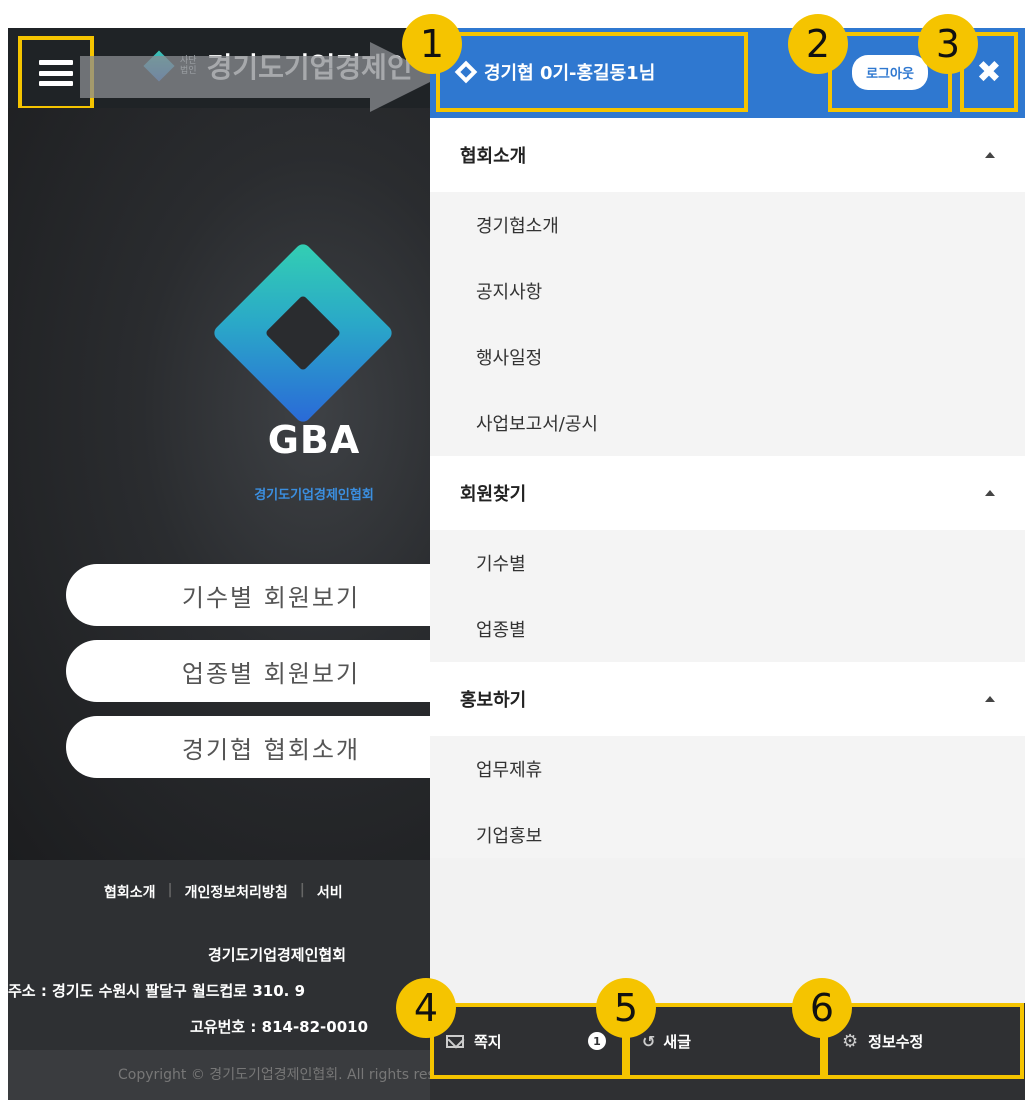 The height and width of the screenshot is (1100, 1033). I want to click on history-icon: ↺, so click(649, 1041).